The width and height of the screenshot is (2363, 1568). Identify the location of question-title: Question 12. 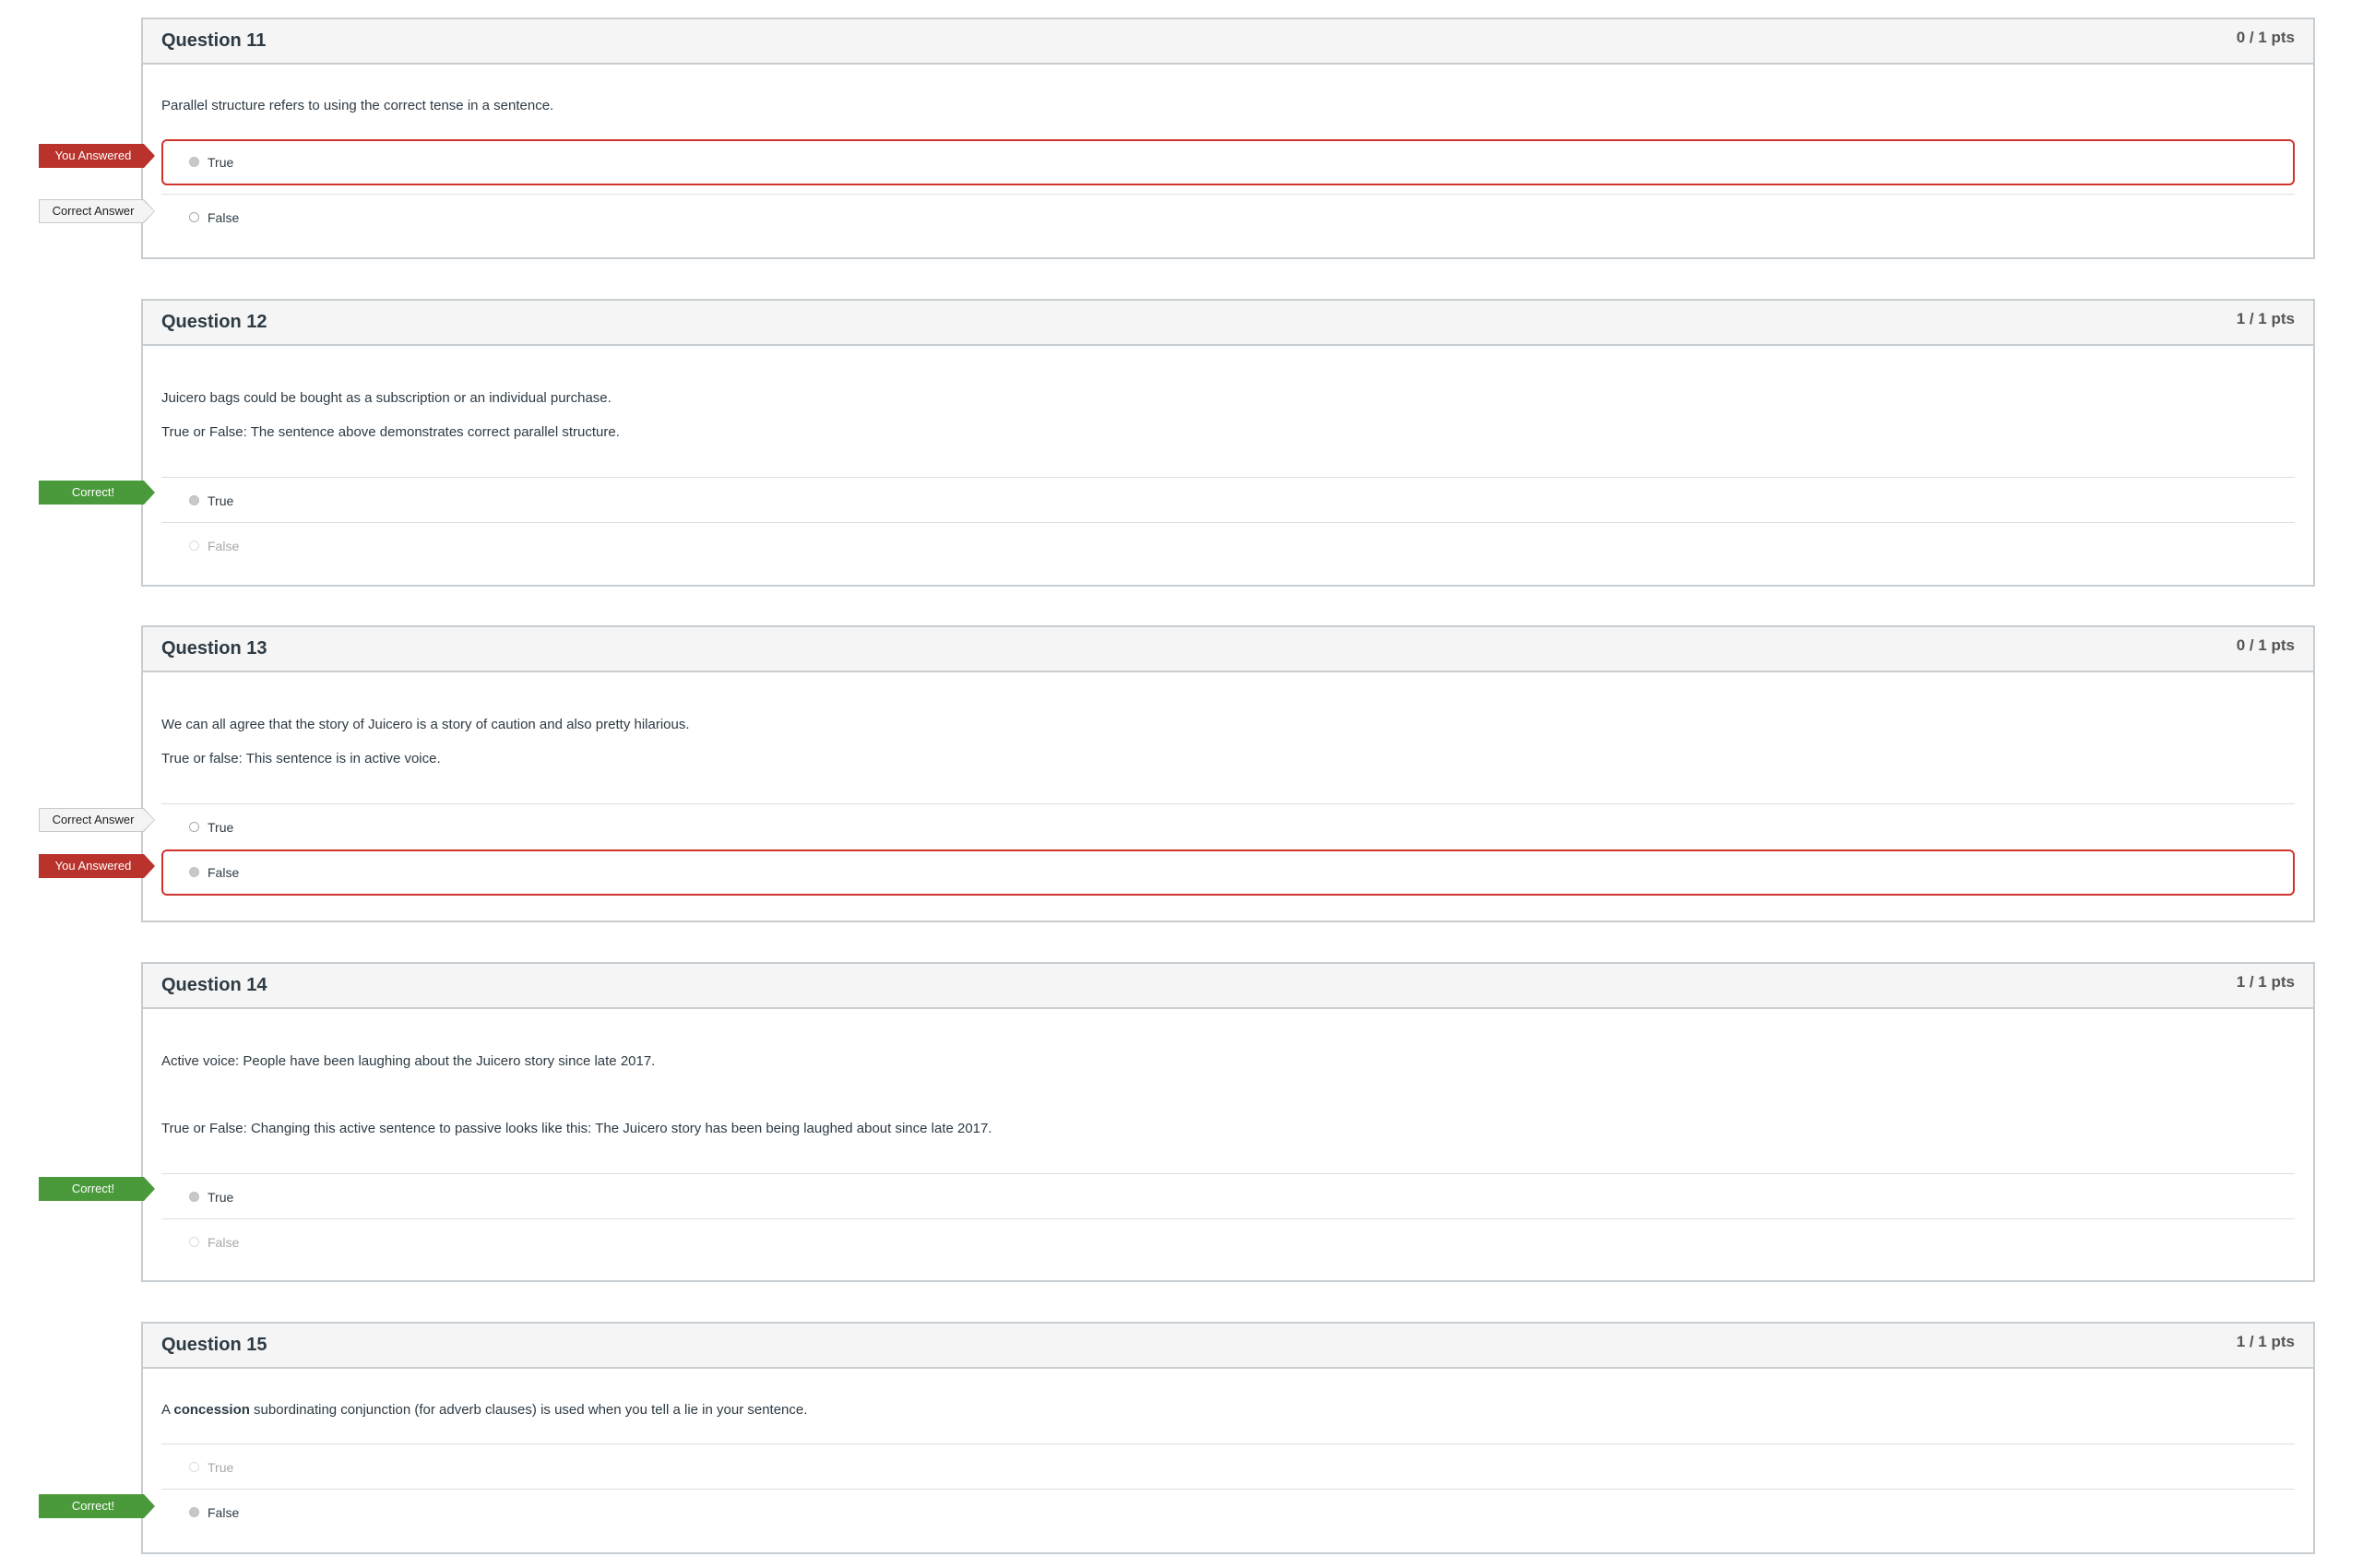
(214, 322).